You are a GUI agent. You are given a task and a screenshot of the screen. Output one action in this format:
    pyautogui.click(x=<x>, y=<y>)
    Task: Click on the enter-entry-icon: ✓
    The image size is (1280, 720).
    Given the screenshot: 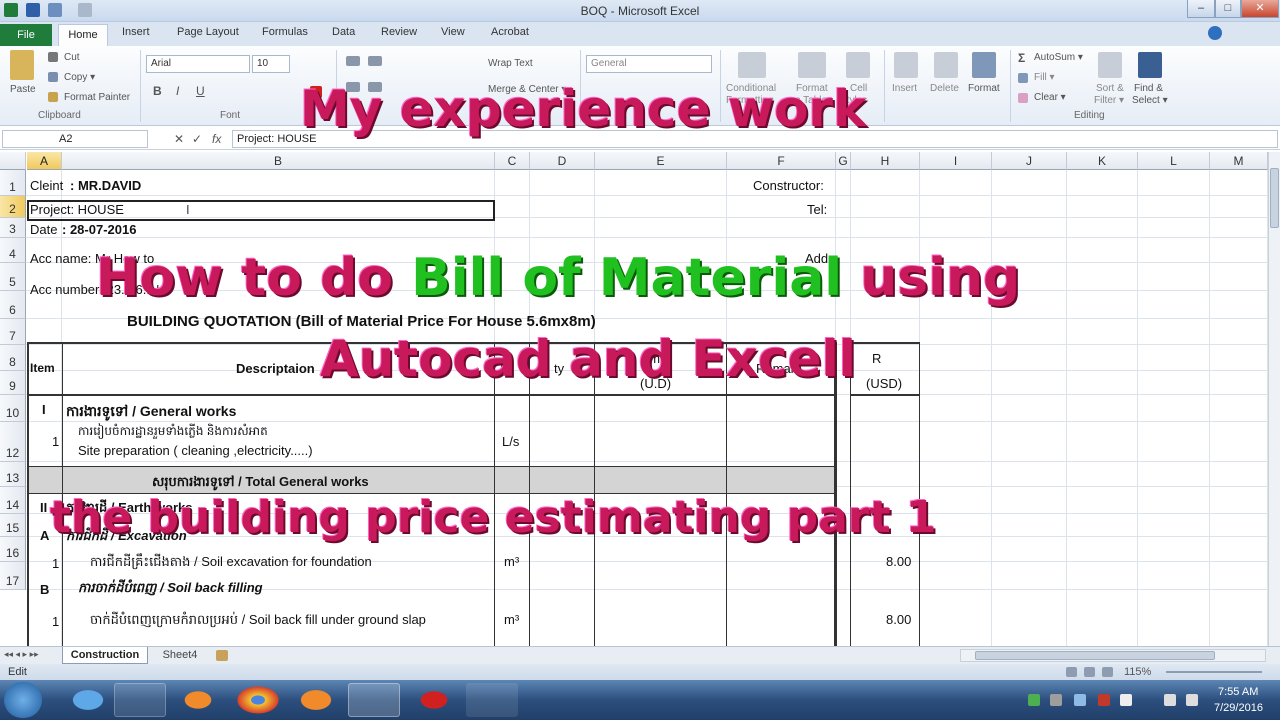 What is the action you would take?
    pyautogui.click(x=197, y=139)
    